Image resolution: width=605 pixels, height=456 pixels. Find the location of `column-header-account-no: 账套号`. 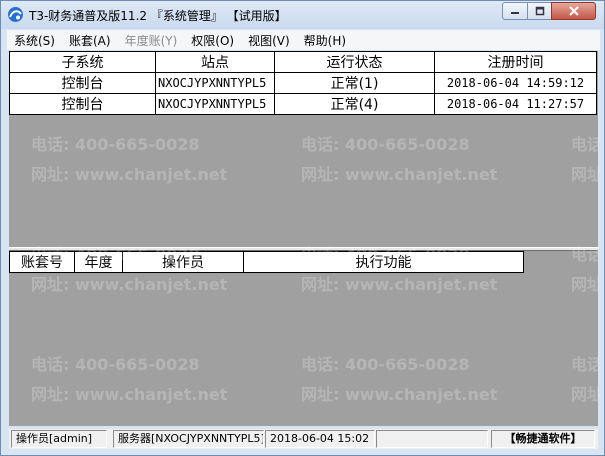

column-header-account-no: 账套号 is located at coordinates (42, 262).